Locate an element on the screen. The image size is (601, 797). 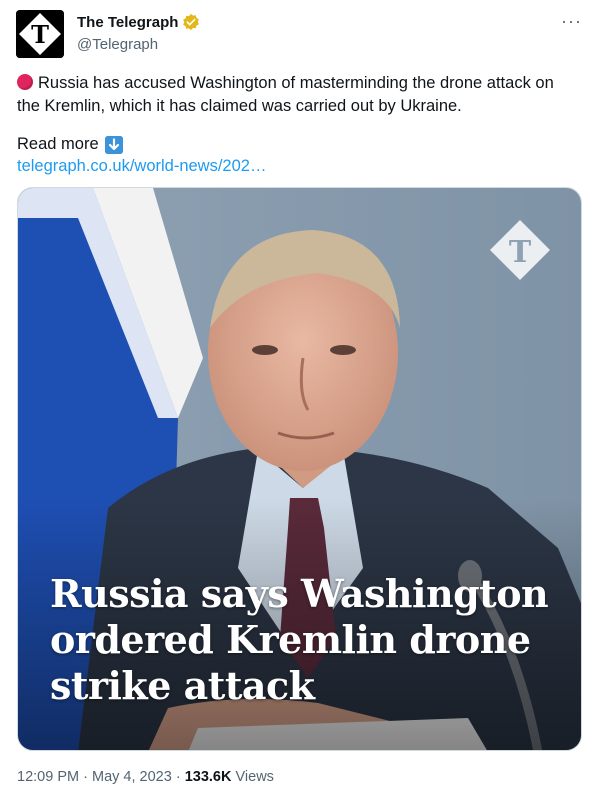
views-label: Views is located at coordinates (254, 777).